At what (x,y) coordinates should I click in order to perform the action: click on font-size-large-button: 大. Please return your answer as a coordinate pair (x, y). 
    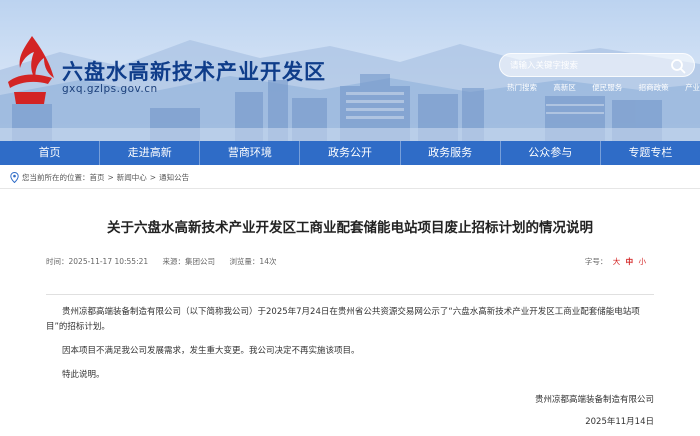
    Looking at the image, I should click on (617, 261).